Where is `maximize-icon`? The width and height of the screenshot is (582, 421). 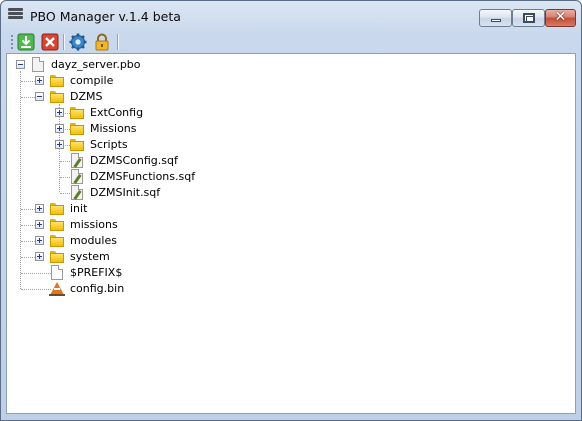
maximize-icon is located at coordinates (529, 18).